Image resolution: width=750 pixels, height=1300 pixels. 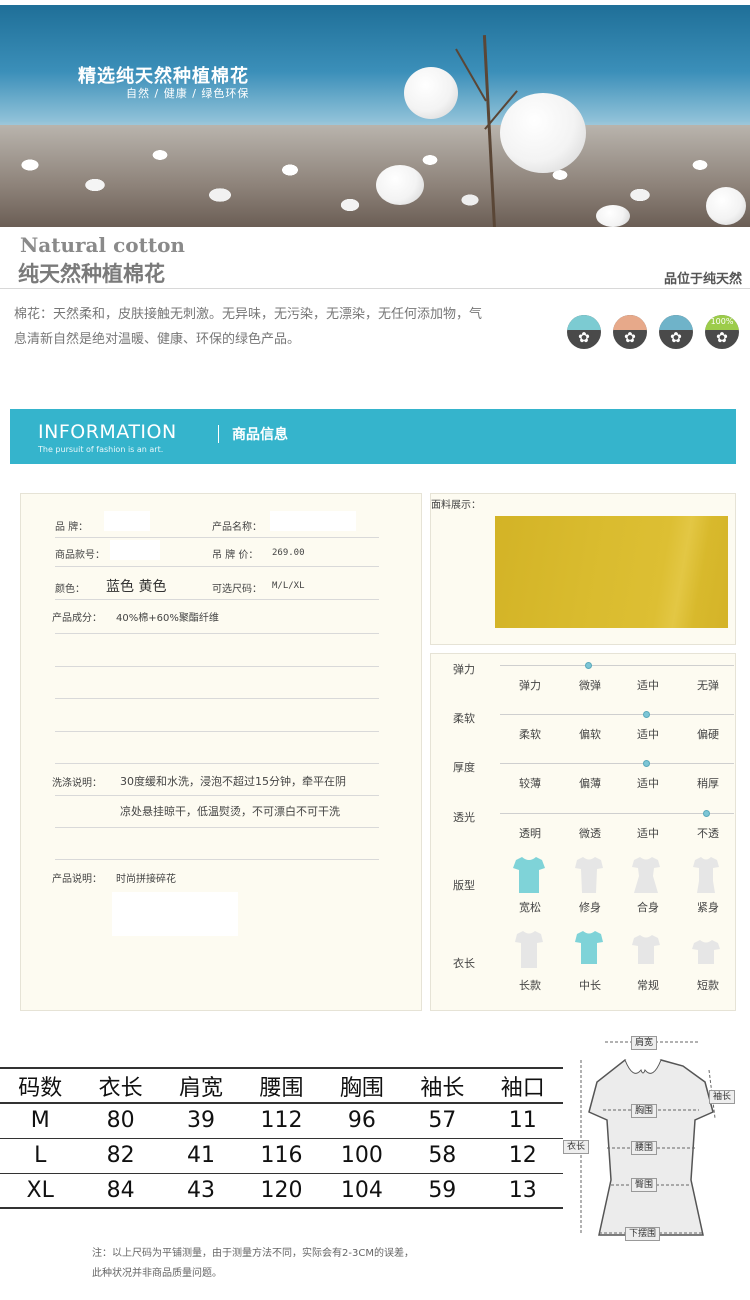 What do you see at coordinates (375, 288) in the screenshot?
I see `section-divider` at bounding box center [375, 288].